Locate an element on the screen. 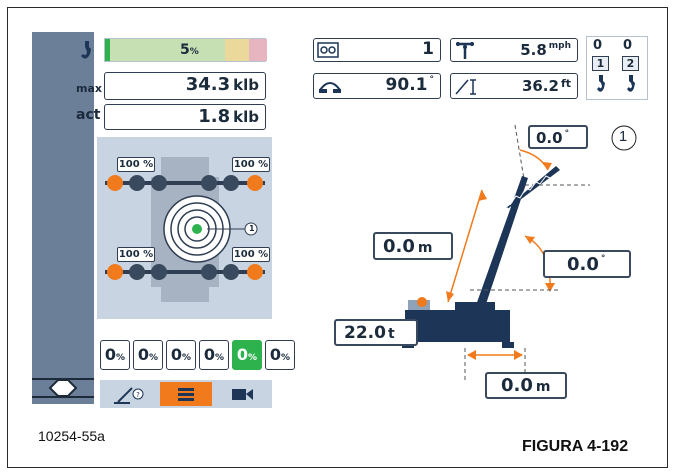 The image size is (675, 475). outrigger-pad-rear-right is located at coordinates (255, 272).